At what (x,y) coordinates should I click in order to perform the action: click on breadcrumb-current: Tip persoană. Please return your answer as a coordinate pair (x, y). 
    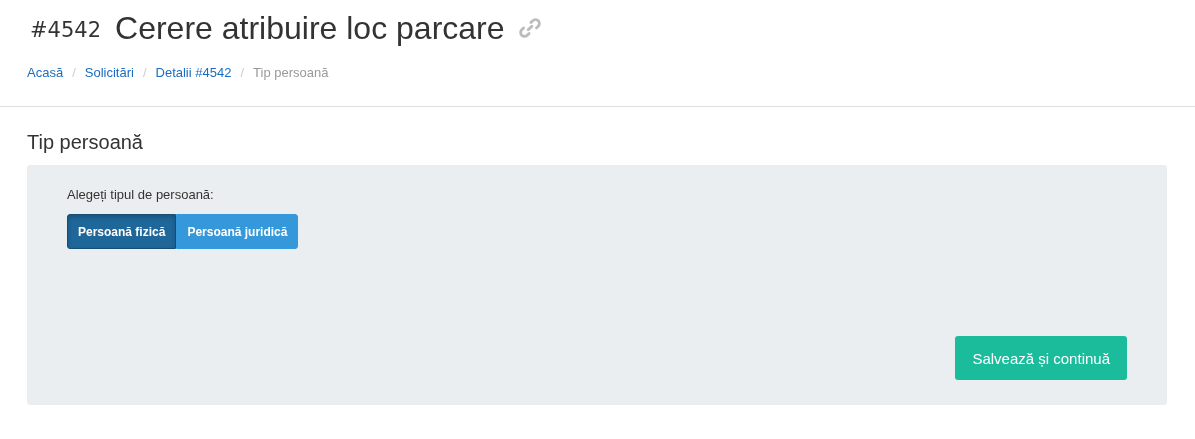
    Looking at the image, I should click on (291, 72).